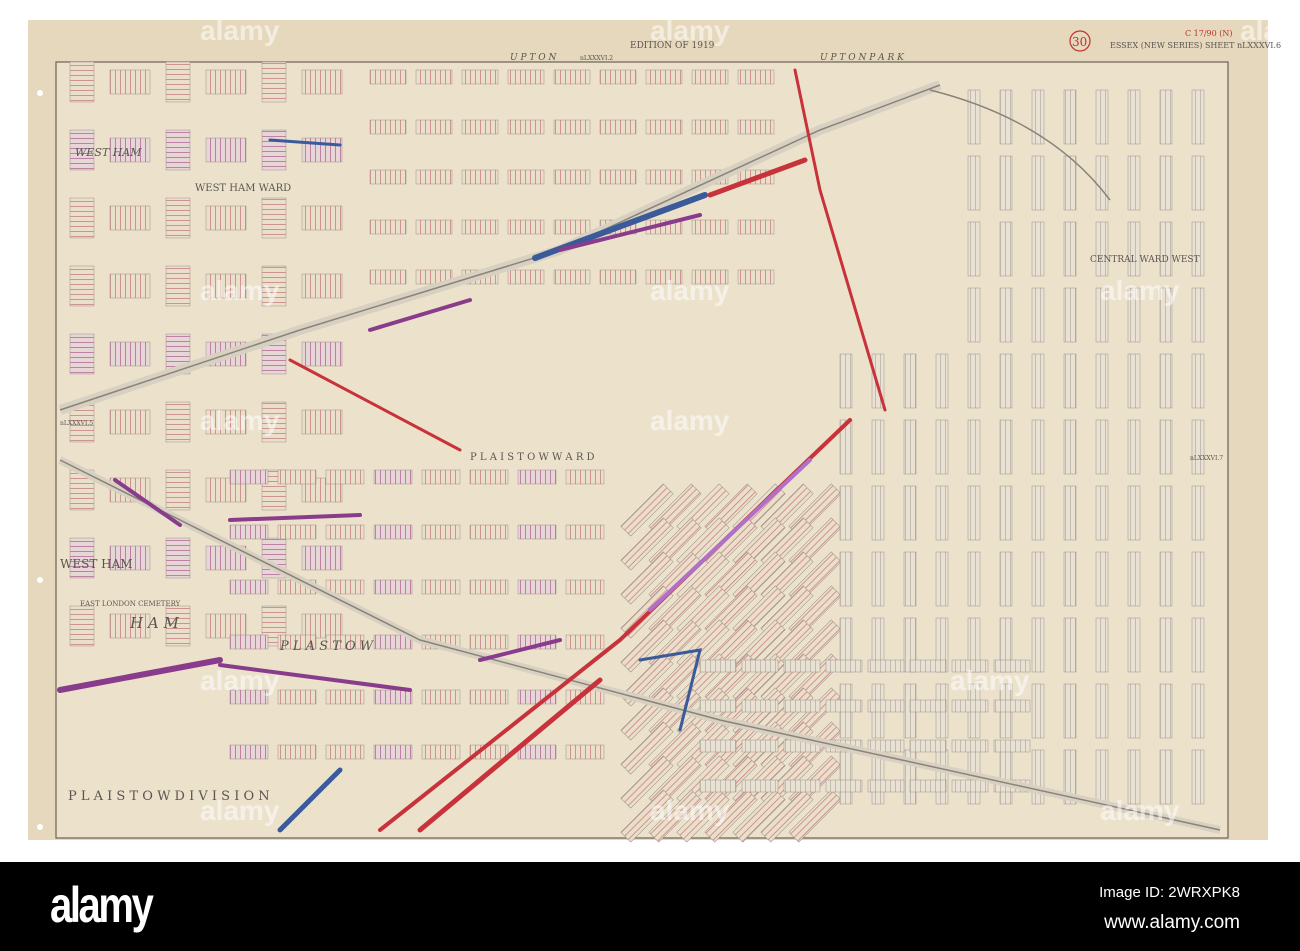 The width and height of the screenshot is (1300, 951). What do you see at coordinates (96, 564) in the screenshot?
I see `label-west-ham: WEST HAM` at bounding box center [96, 564].